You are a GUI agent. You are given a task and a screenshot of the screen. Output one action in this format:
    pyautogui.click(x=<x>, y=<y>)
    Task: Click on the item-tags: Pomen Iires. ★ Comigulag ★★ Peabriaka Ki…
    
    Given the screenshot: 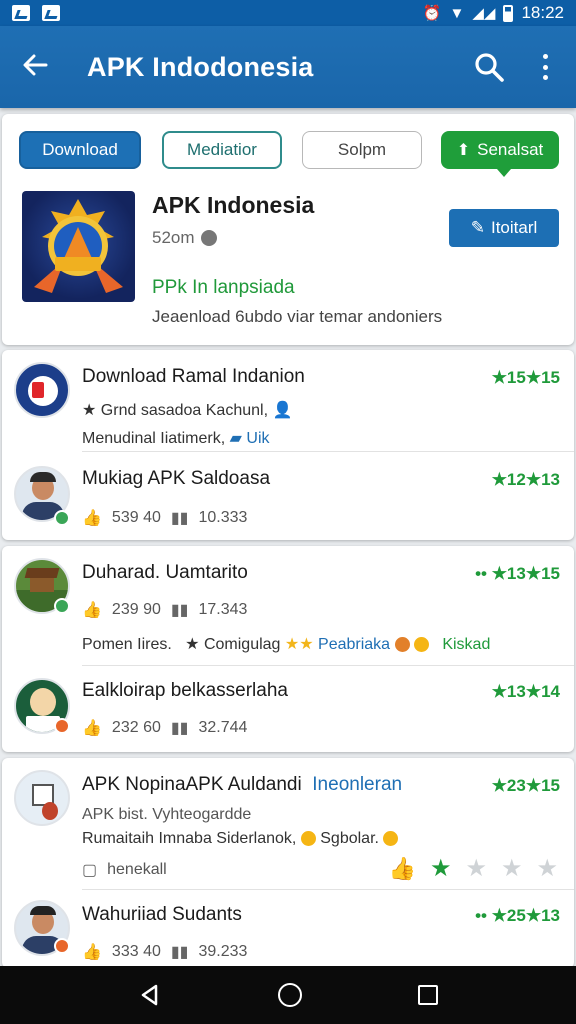 What is the action you would take?
    pyautogui.click(x=286, y=644)
    